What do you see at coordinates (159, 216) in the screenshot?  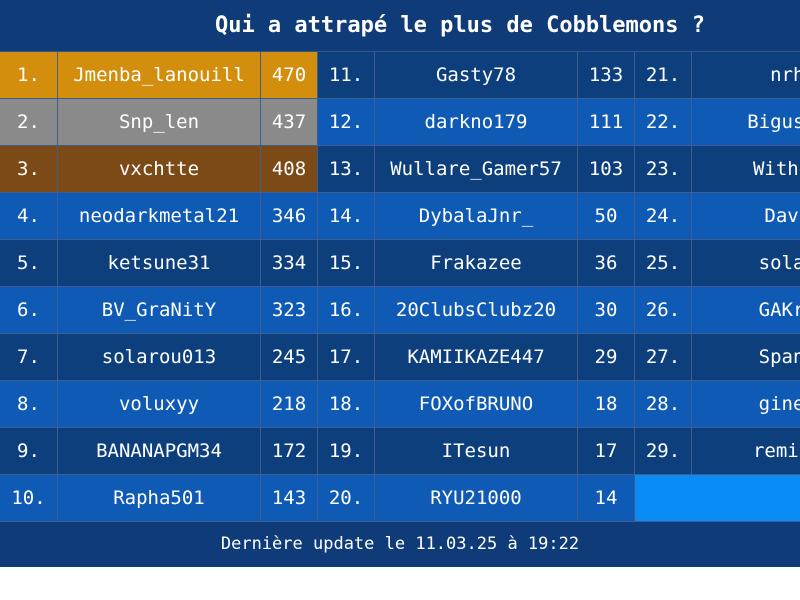 I see `player-name-cell: neodarkmetal21` at bounding box center [159, 216].